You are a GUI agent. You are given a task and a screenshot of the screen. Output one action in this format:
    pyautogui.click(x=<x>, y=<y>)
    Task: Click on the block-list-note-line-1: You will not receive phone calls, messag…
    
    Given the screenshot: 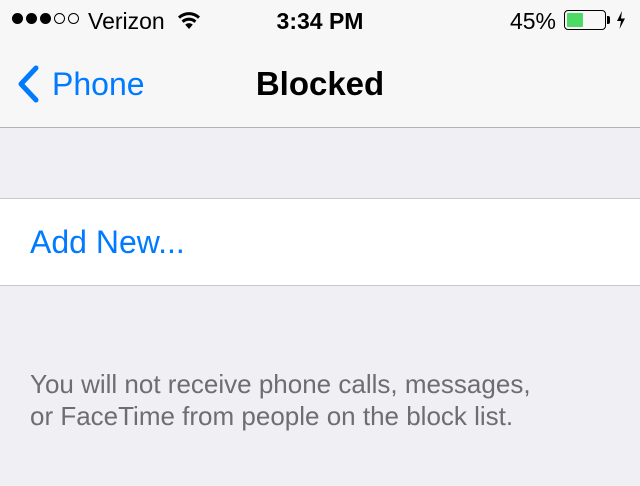 What is the action you would take?
    pyautogui.click(x=280, y=384)
    